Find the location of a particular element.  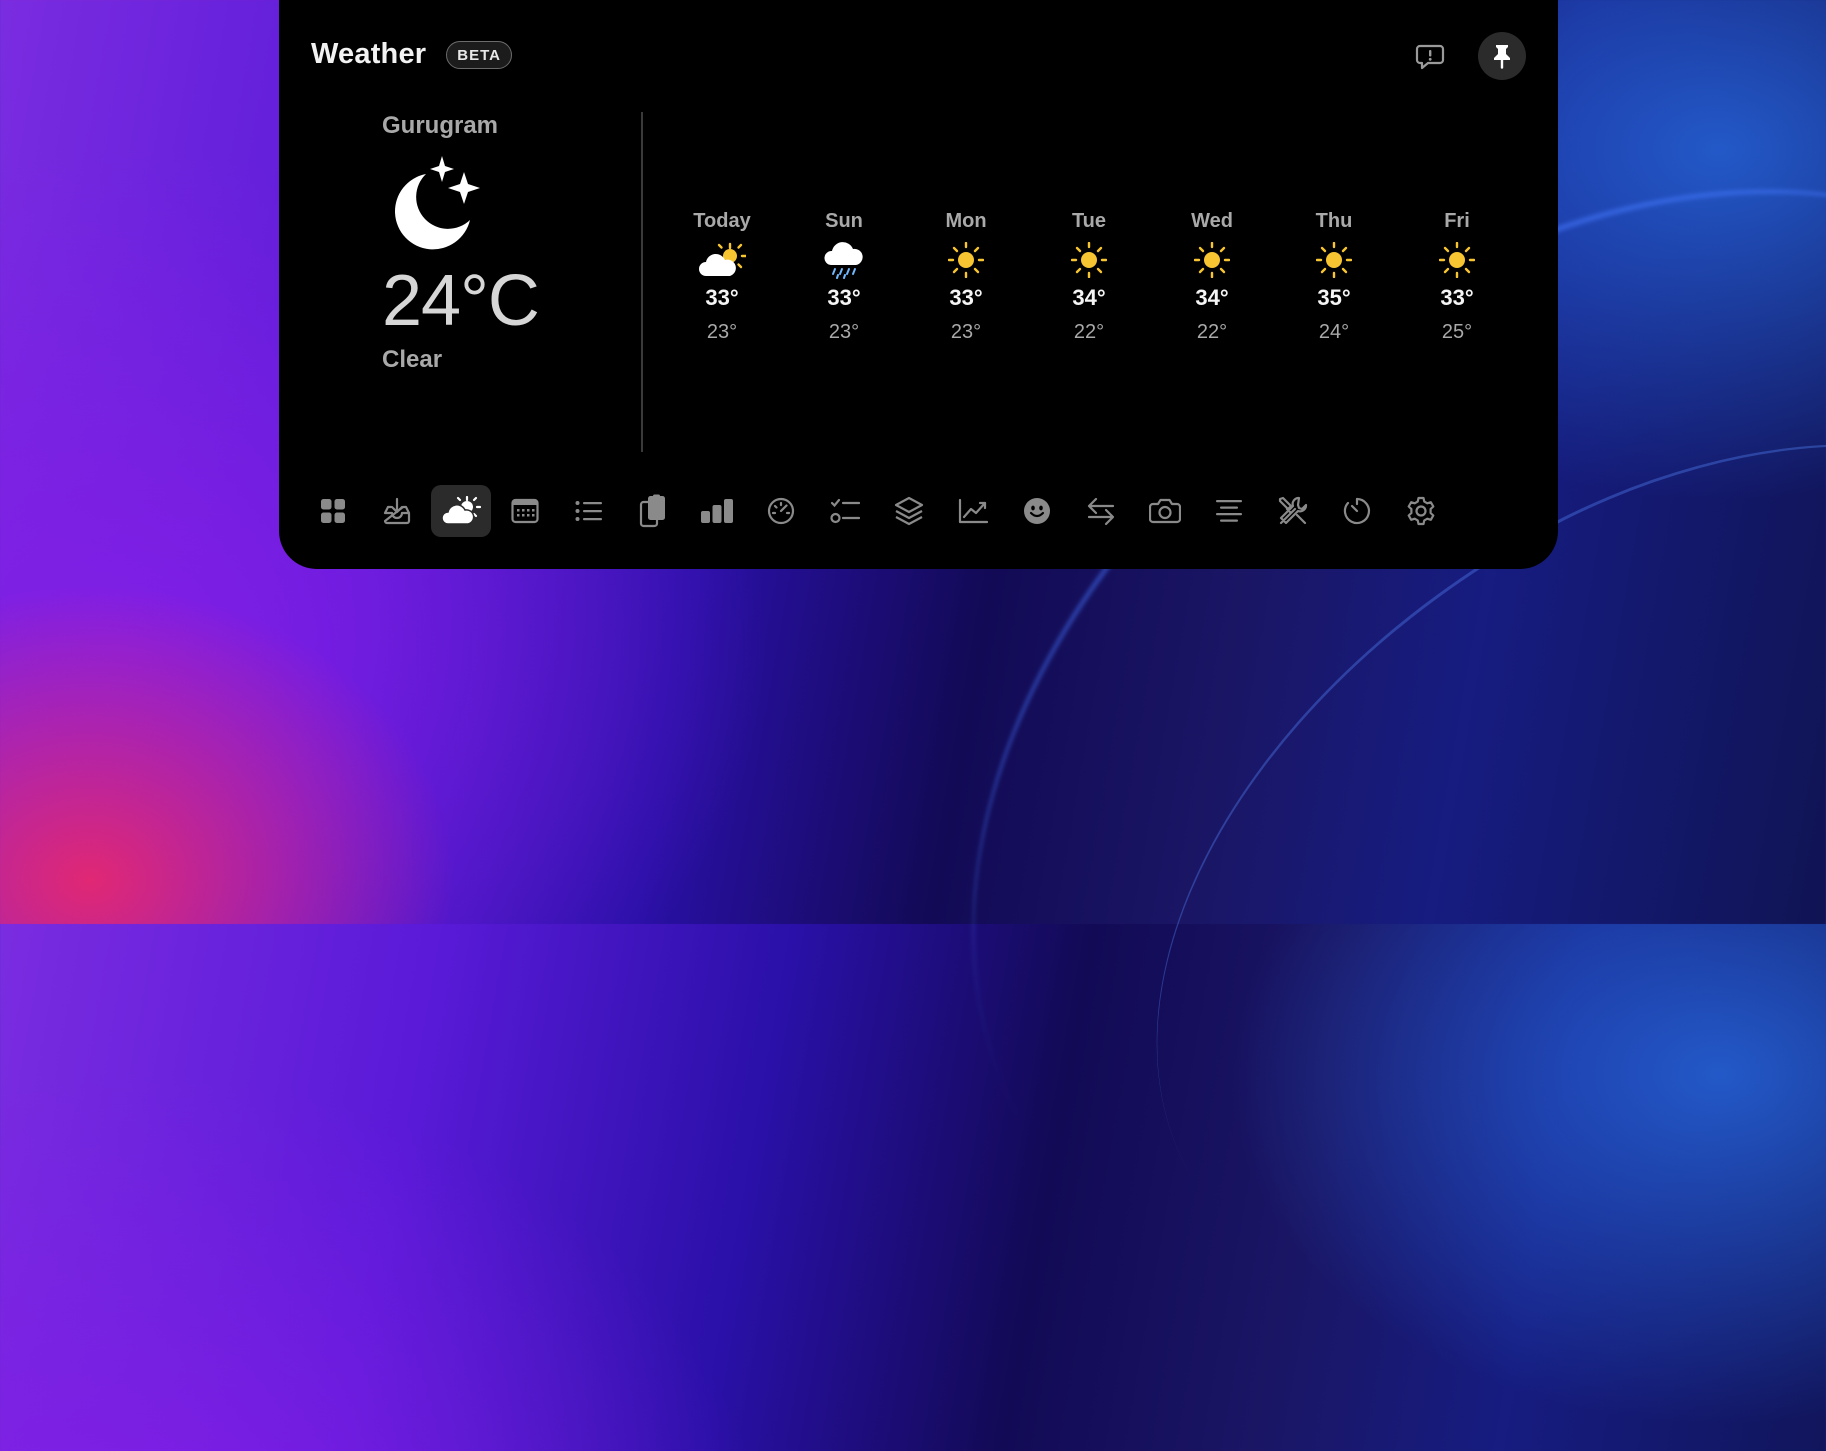

day-name: Sun is located at coordinates (844, 221).